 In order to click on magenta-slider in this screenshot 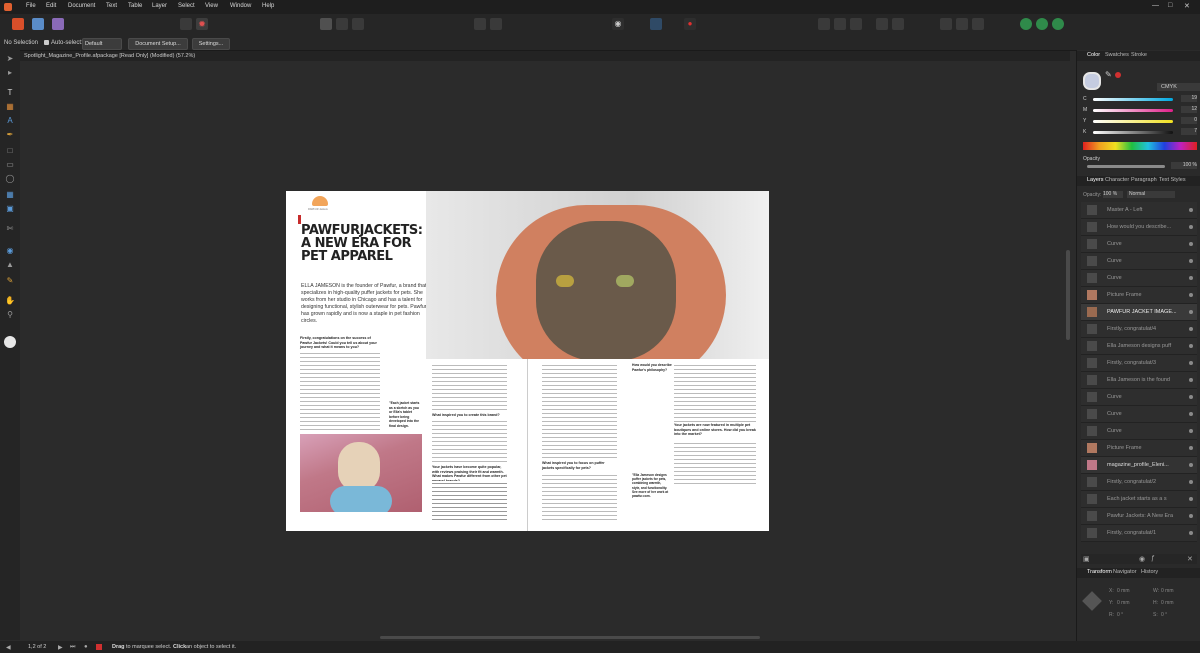, I will do `click(1133, 110)`.